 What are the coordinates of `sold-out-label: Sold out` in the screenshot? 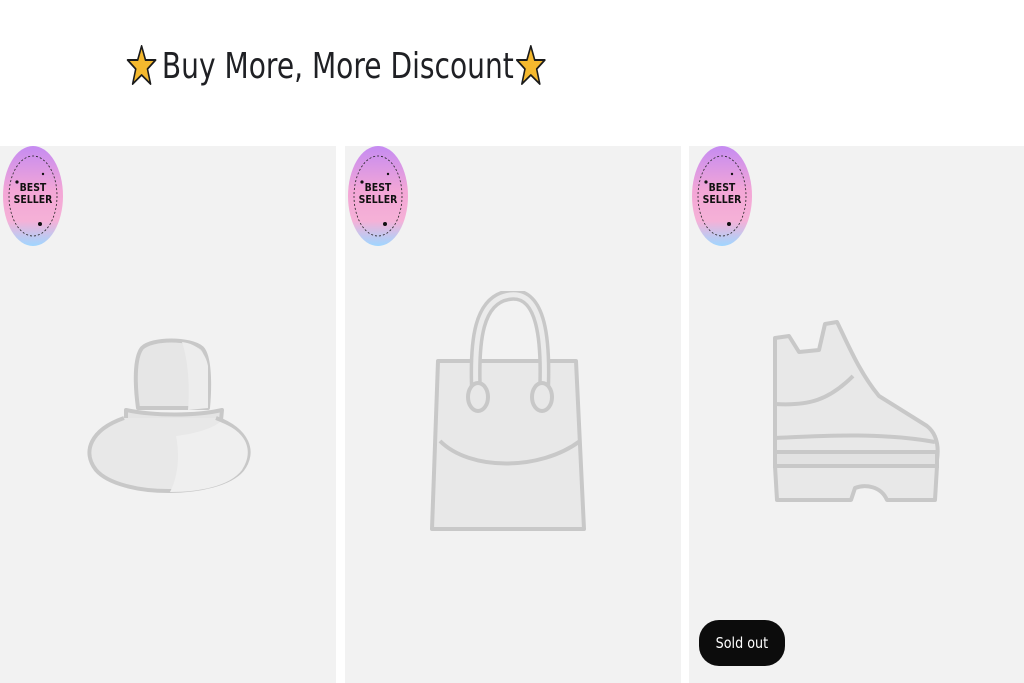 It's located at (742, 643).